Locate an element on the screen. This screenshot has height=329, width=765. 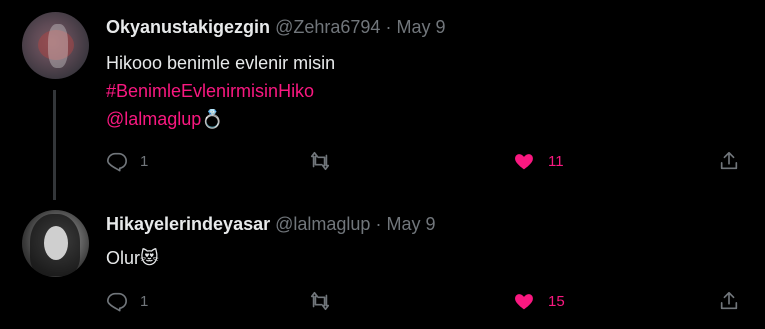
heart-eyes-cat-emoji: 😻 is located at coordinates (149, 258).